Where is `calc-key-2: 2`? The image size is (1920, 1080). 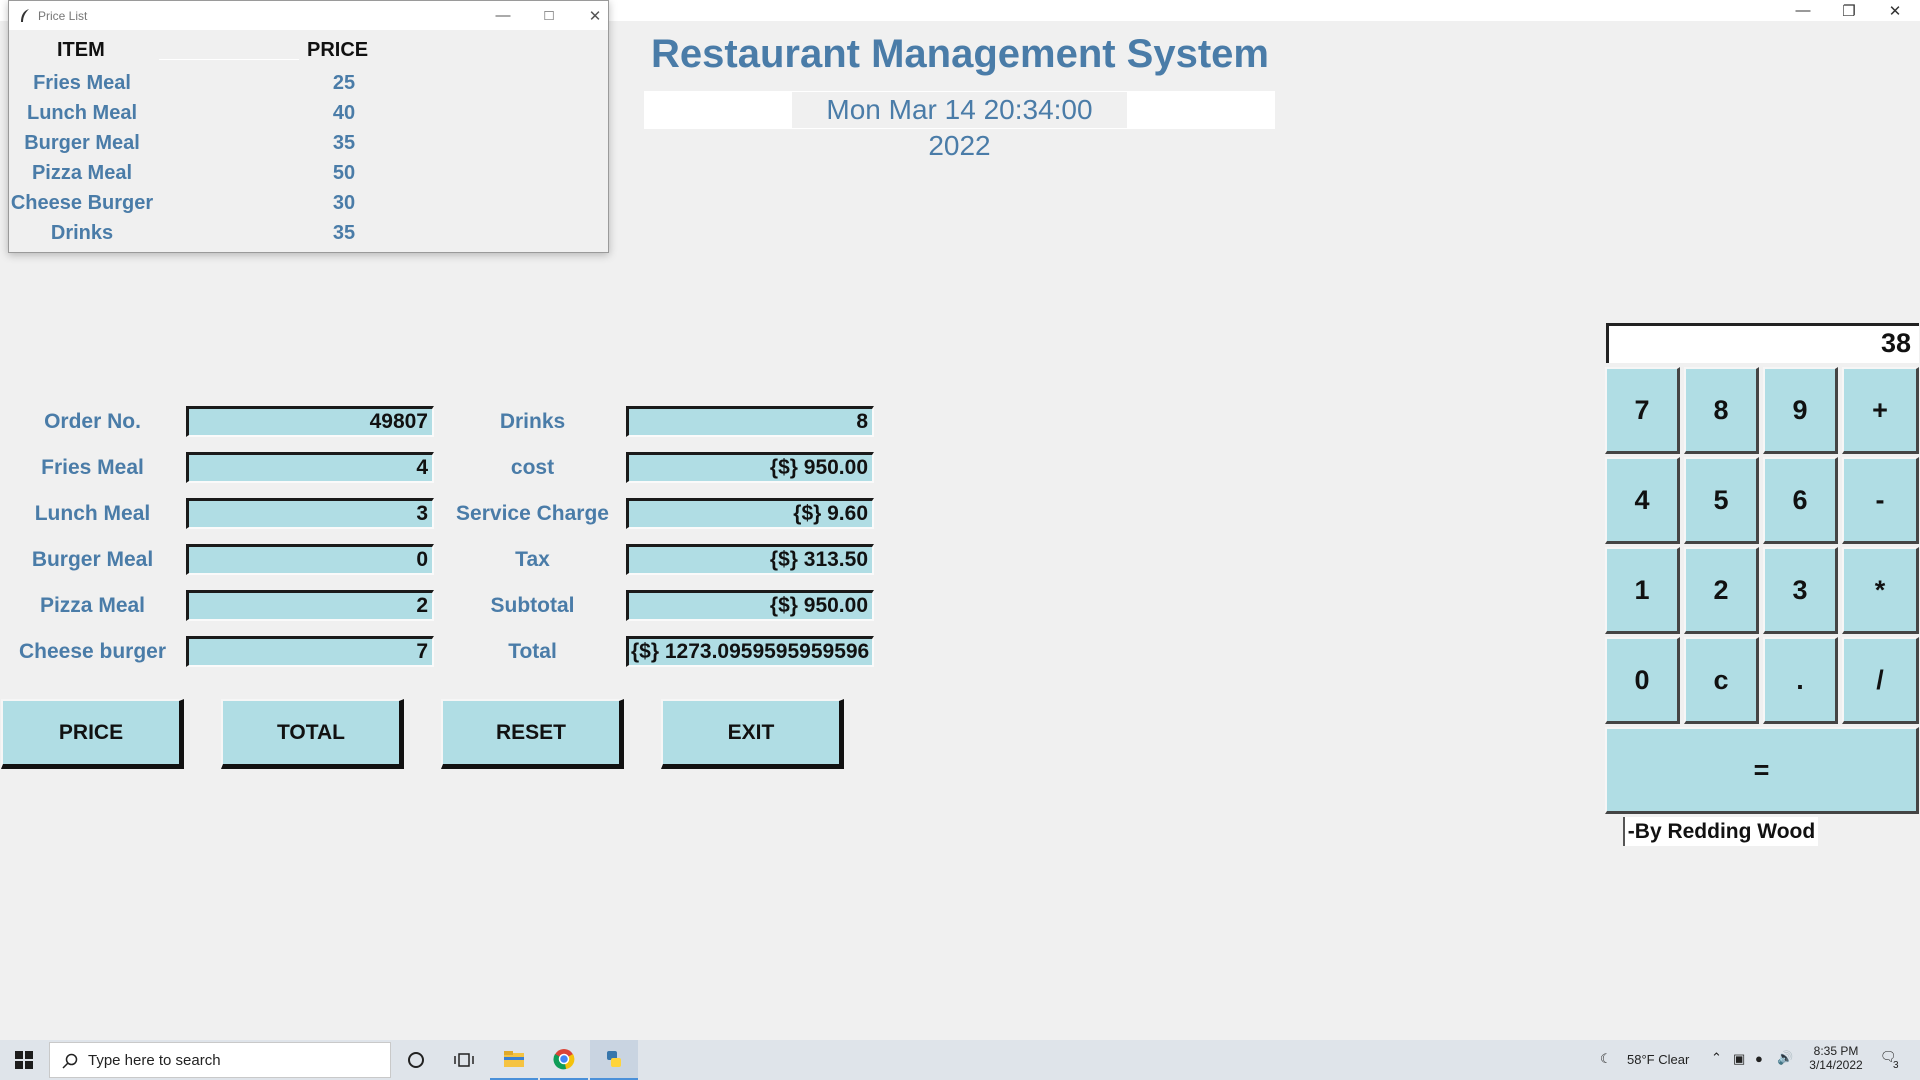 calc-key-2: 2 is located at coordinates (1721, 590).